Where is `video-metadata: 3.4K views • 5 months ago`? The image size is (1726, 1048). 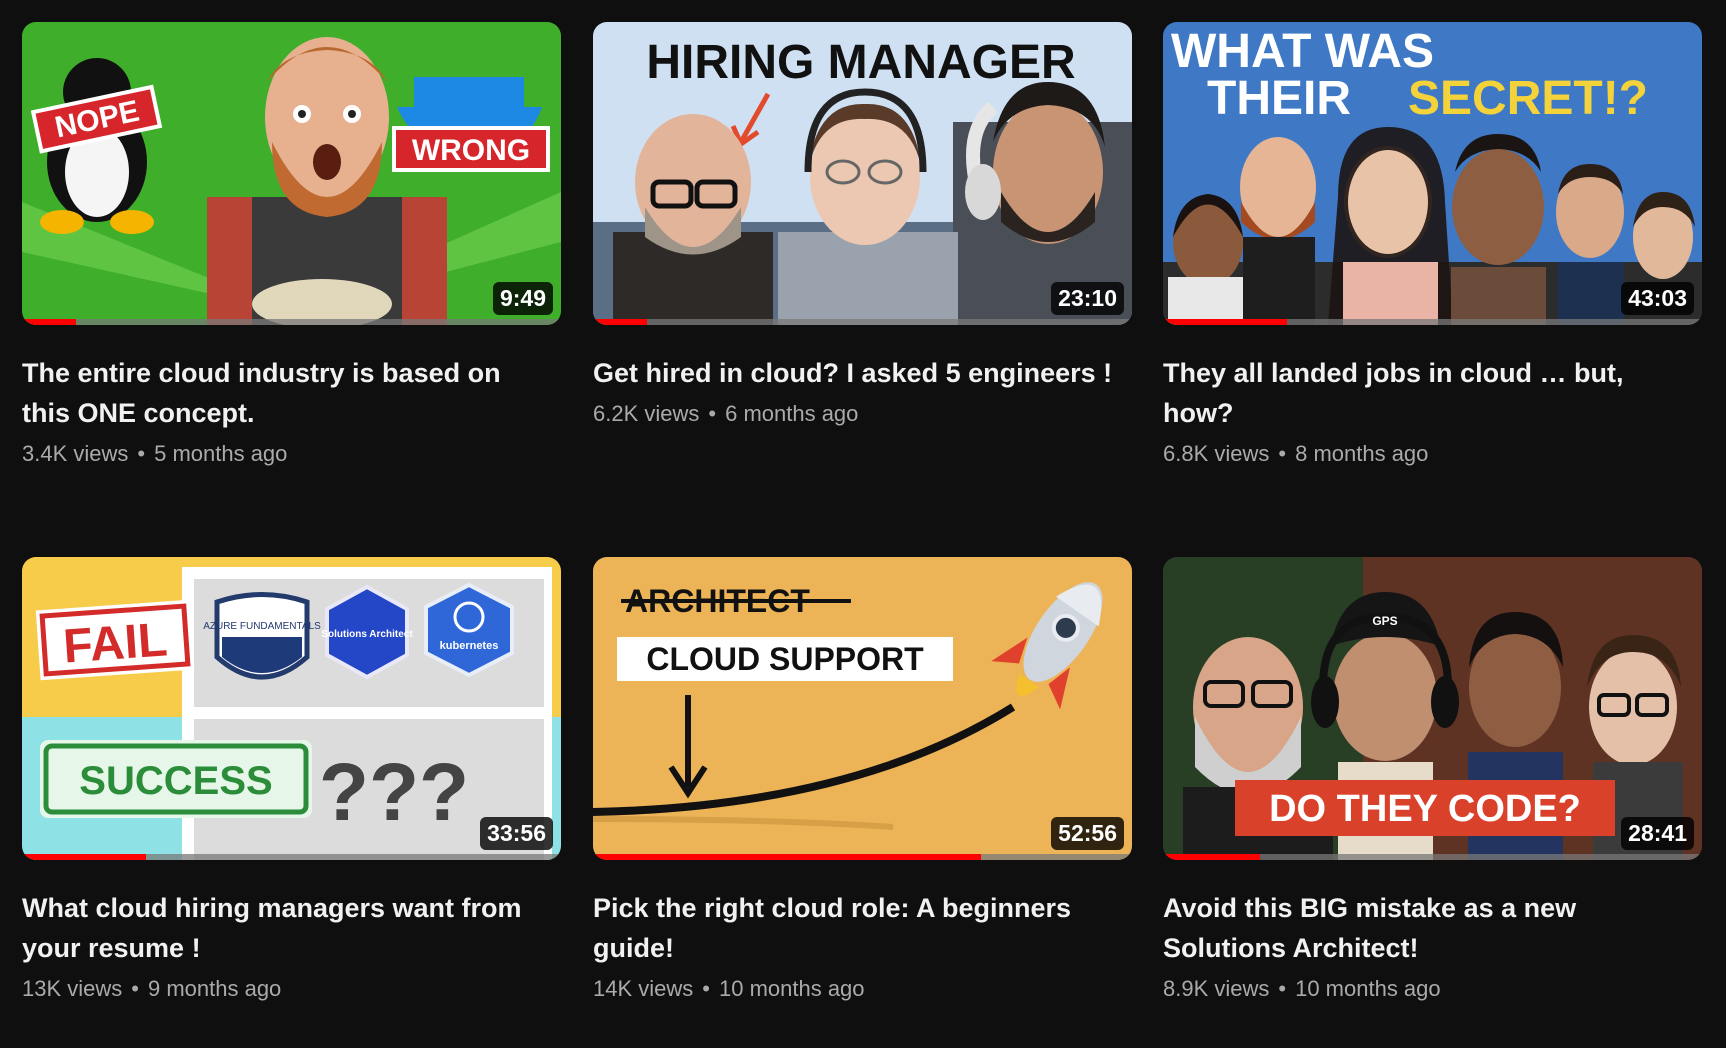
video-metadata: 3.4K views • 5 months ago is located at coordinates (291, 454).